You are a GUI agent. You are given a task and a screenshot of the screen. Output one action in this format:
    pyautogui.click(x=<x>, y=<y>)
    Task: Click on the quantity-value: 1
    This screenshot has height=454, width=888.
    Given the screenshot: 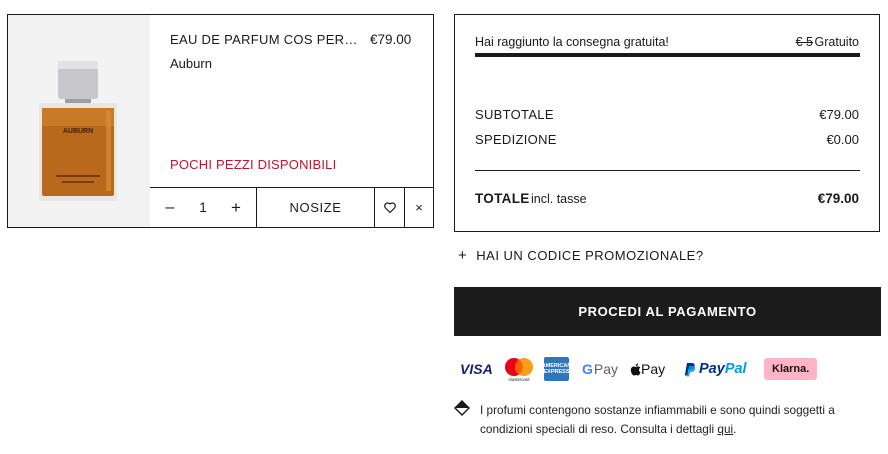 What is the action you would take?
    pyautogui.click(x=203, y=207)
    